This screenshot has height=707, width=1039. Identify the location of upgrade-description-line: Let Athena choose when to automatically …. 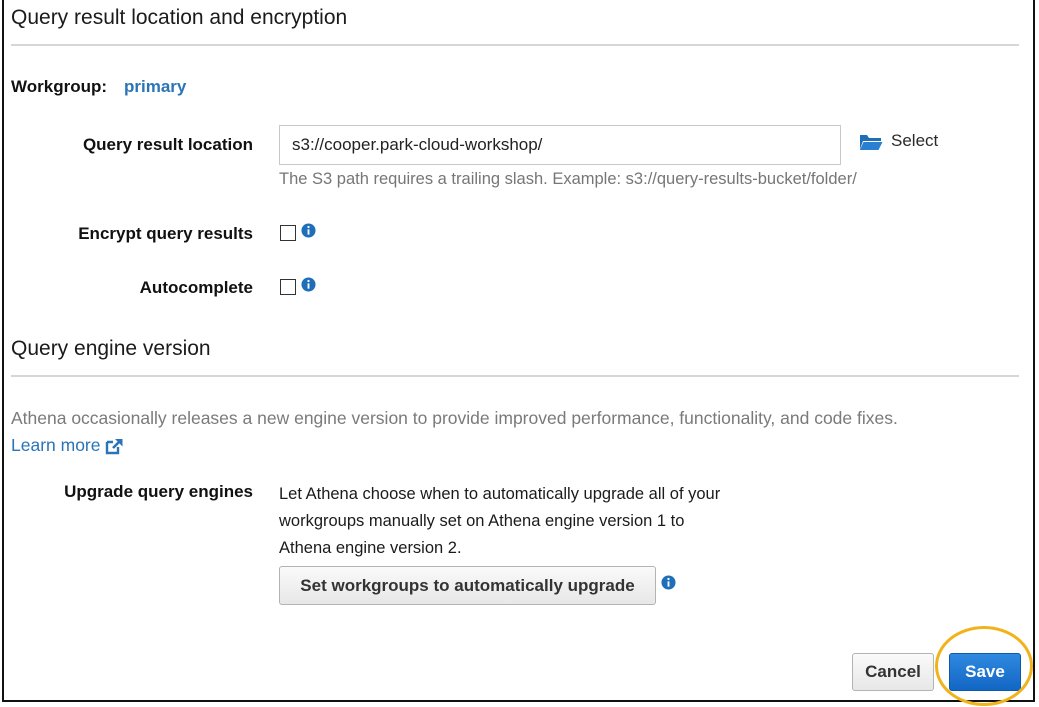
(500, 494).